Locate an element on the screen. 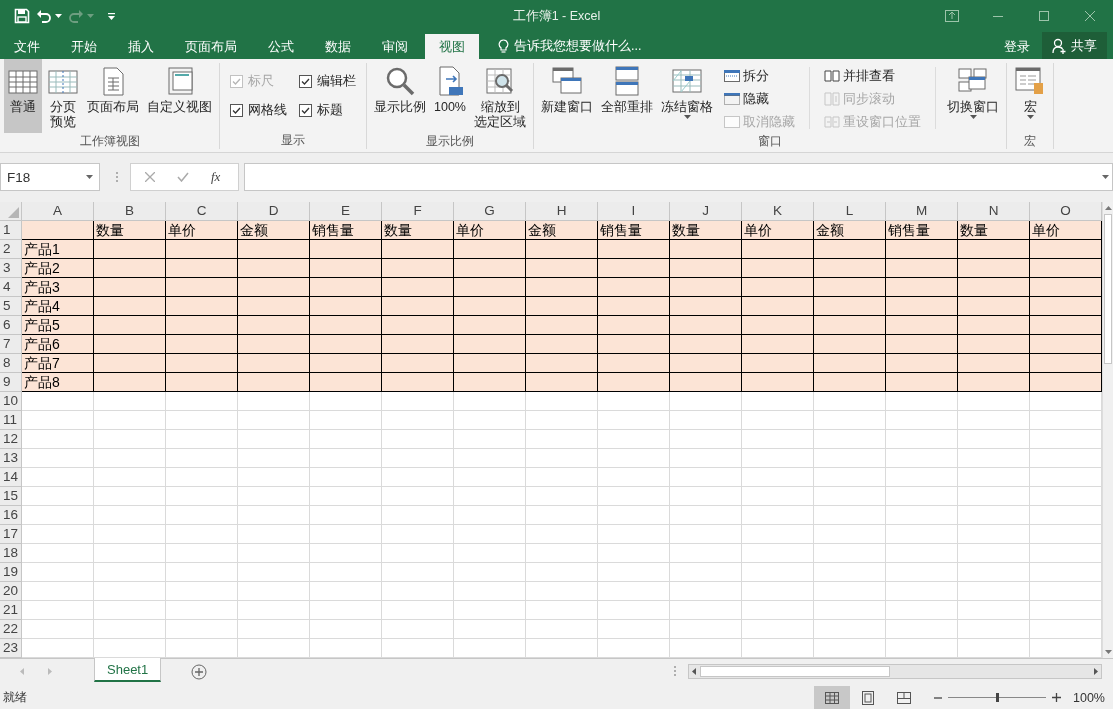 Image resolution: width=1113 pixels, height=709 pixels. ribbon-button: 缩放到 选定区域 is located at coordinates (500, 96).